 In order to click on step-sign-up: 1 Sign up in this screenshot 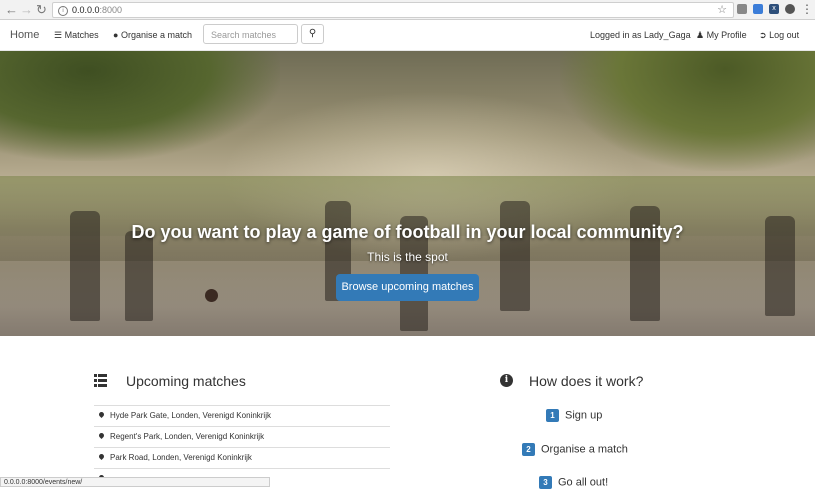, I will do `click(574, 415)`.